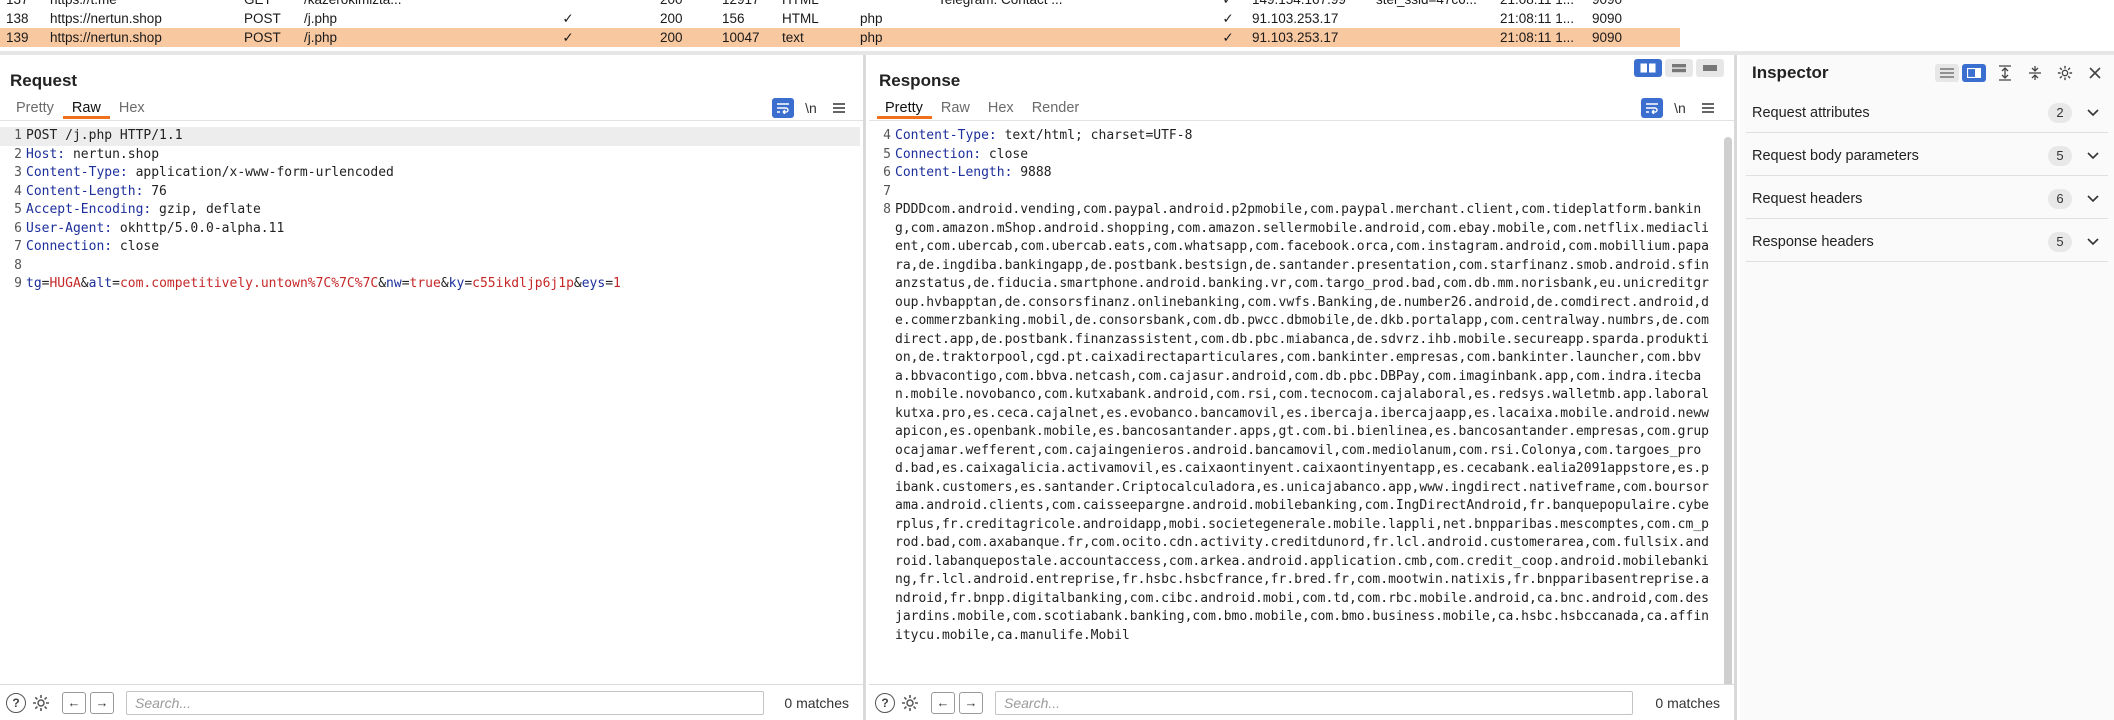 Image resolution: width=2114 pixels, height=720 pixels. I want to click on side-by-side-layout-icon, so click(1648, 68).